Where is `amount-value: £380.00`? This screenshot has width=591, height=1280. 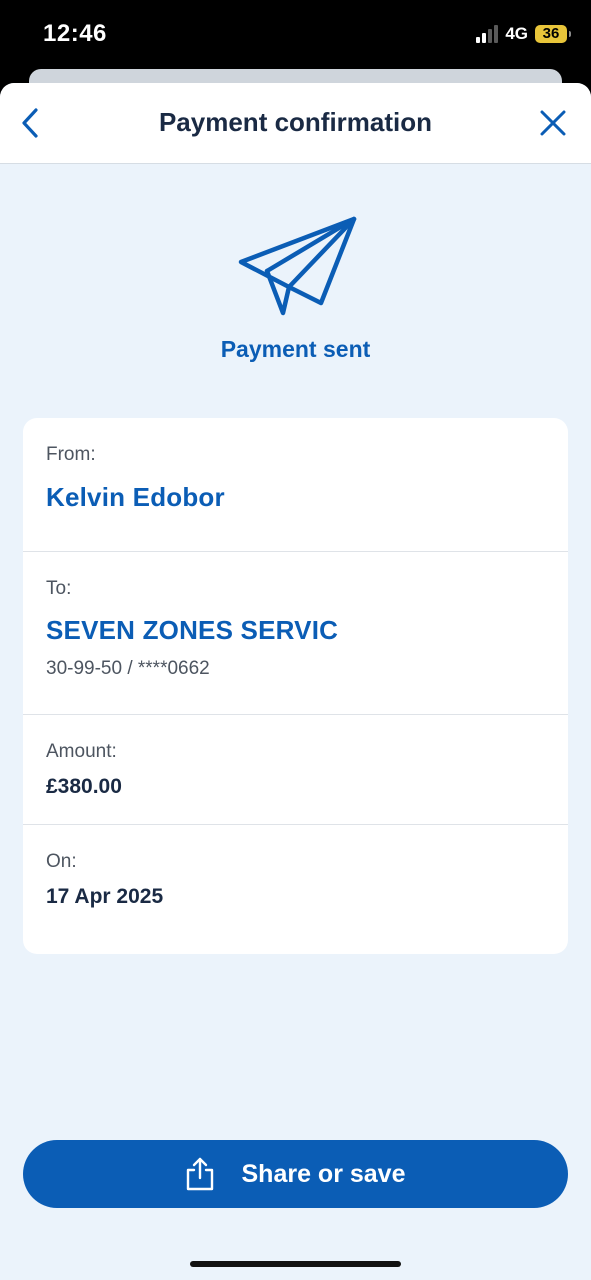
amount-value: £380.00 is located at coordinates (84, 786).